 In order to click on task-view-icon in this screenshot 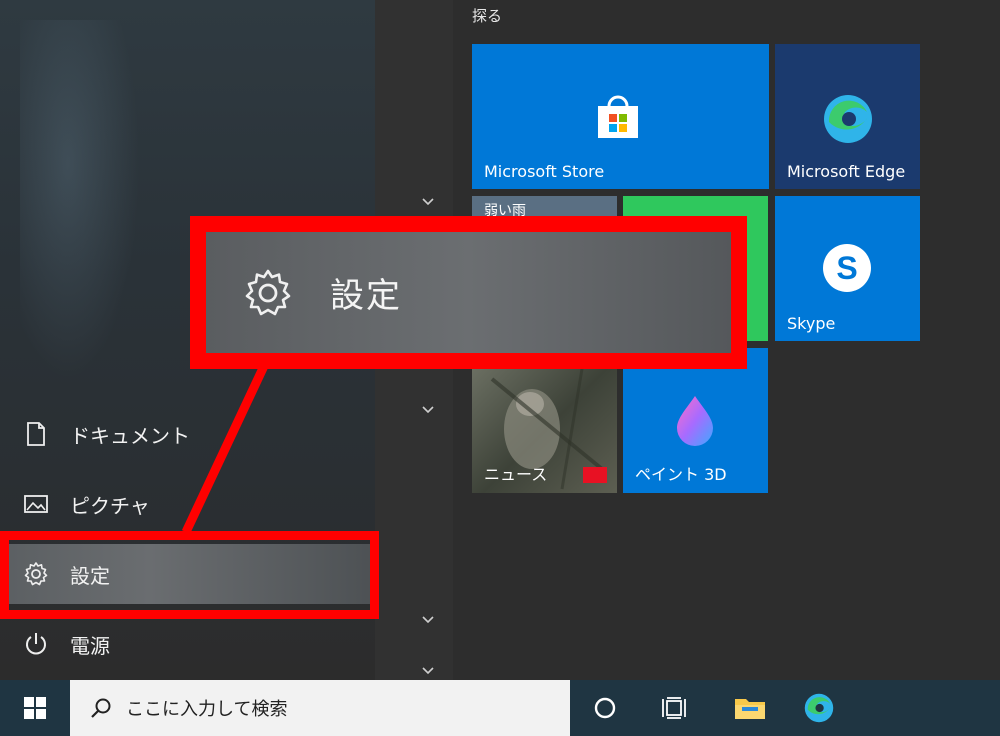, I will do `click(674, 708)`.